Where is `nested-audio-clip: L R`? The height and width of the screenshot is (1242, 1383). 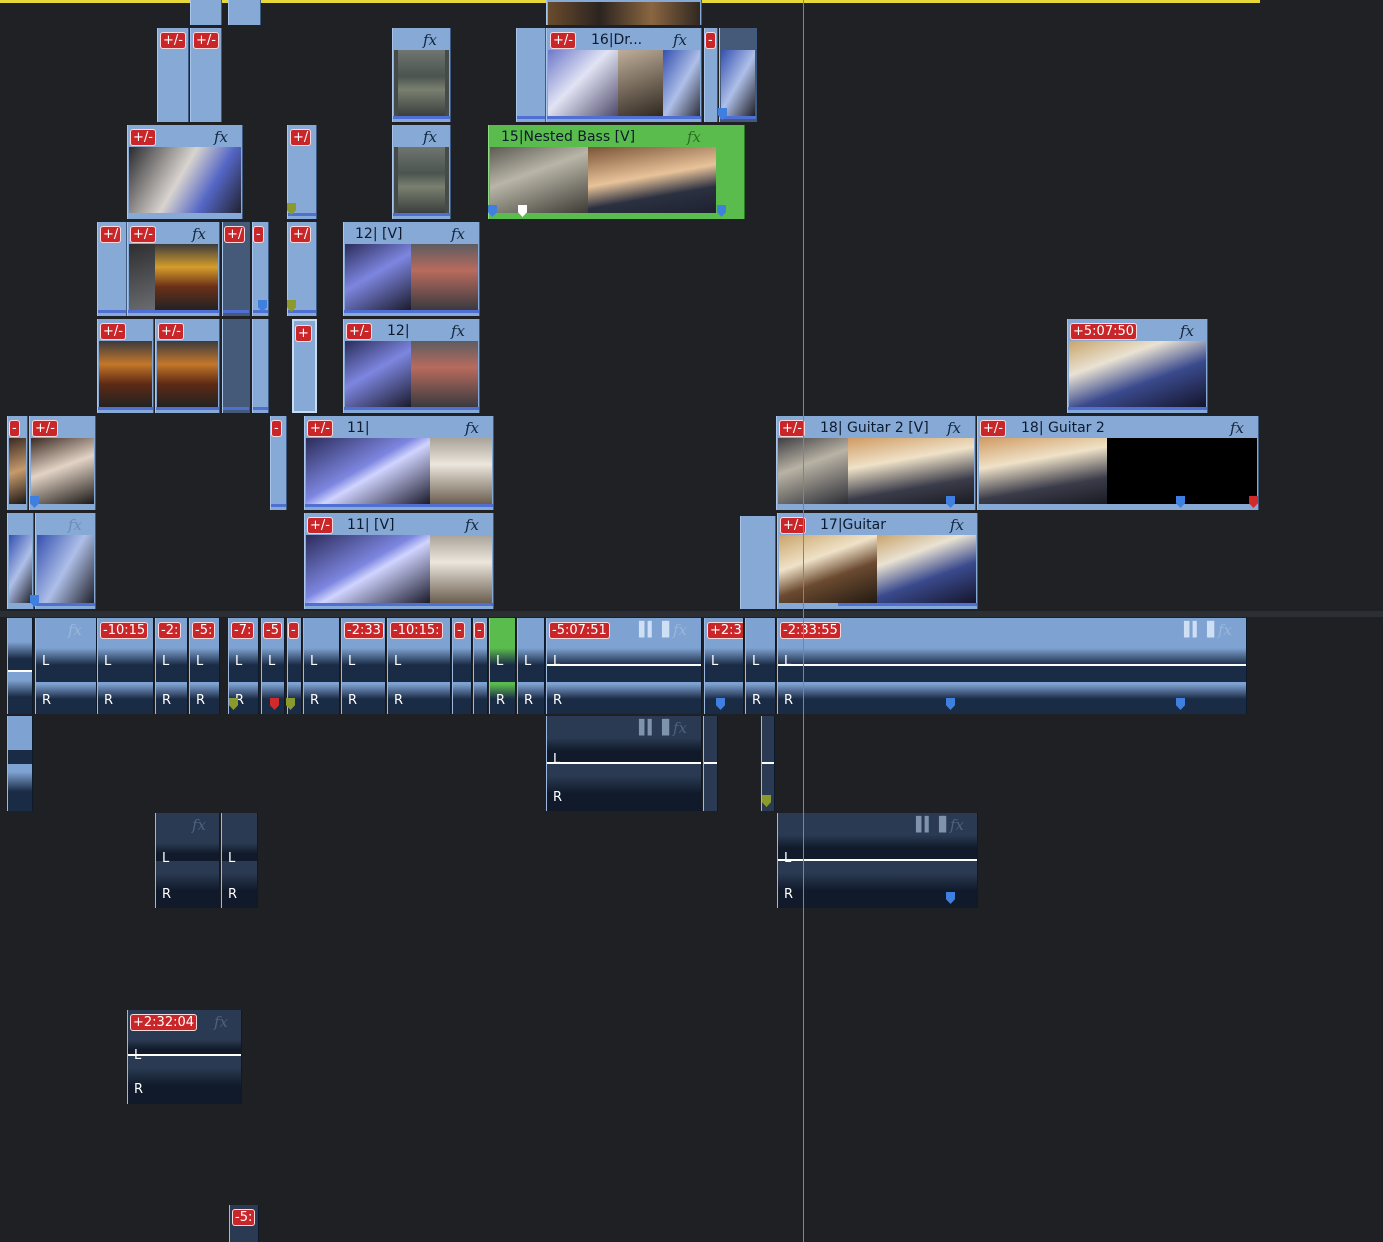
nested-audio-clip: L R is located at coordinates (502, 666).